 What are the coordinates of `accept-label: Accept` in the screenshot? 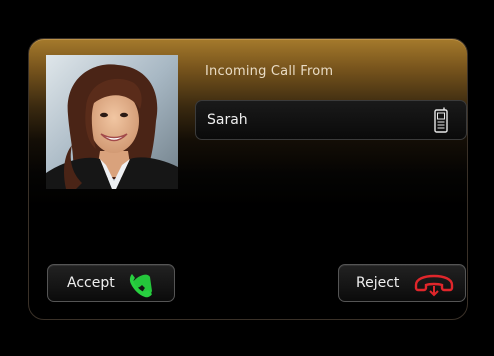 It's located at (91, 283).